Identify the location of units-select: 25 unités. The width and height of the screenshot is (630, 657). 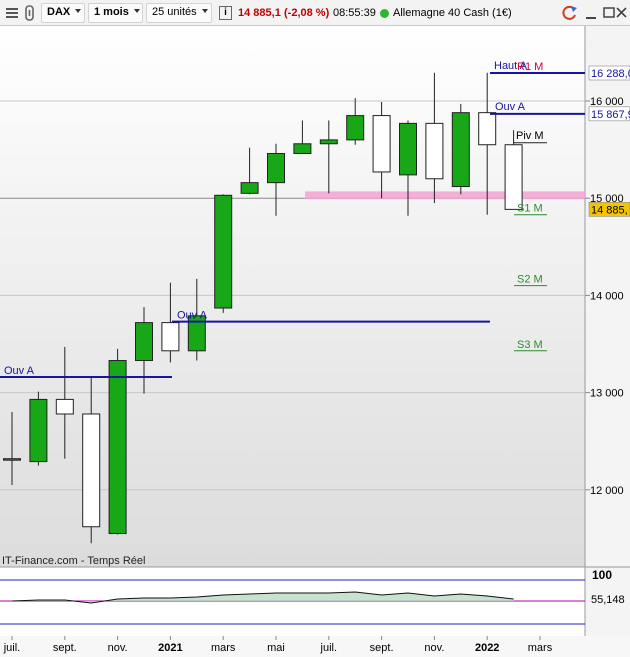
(179, 13).